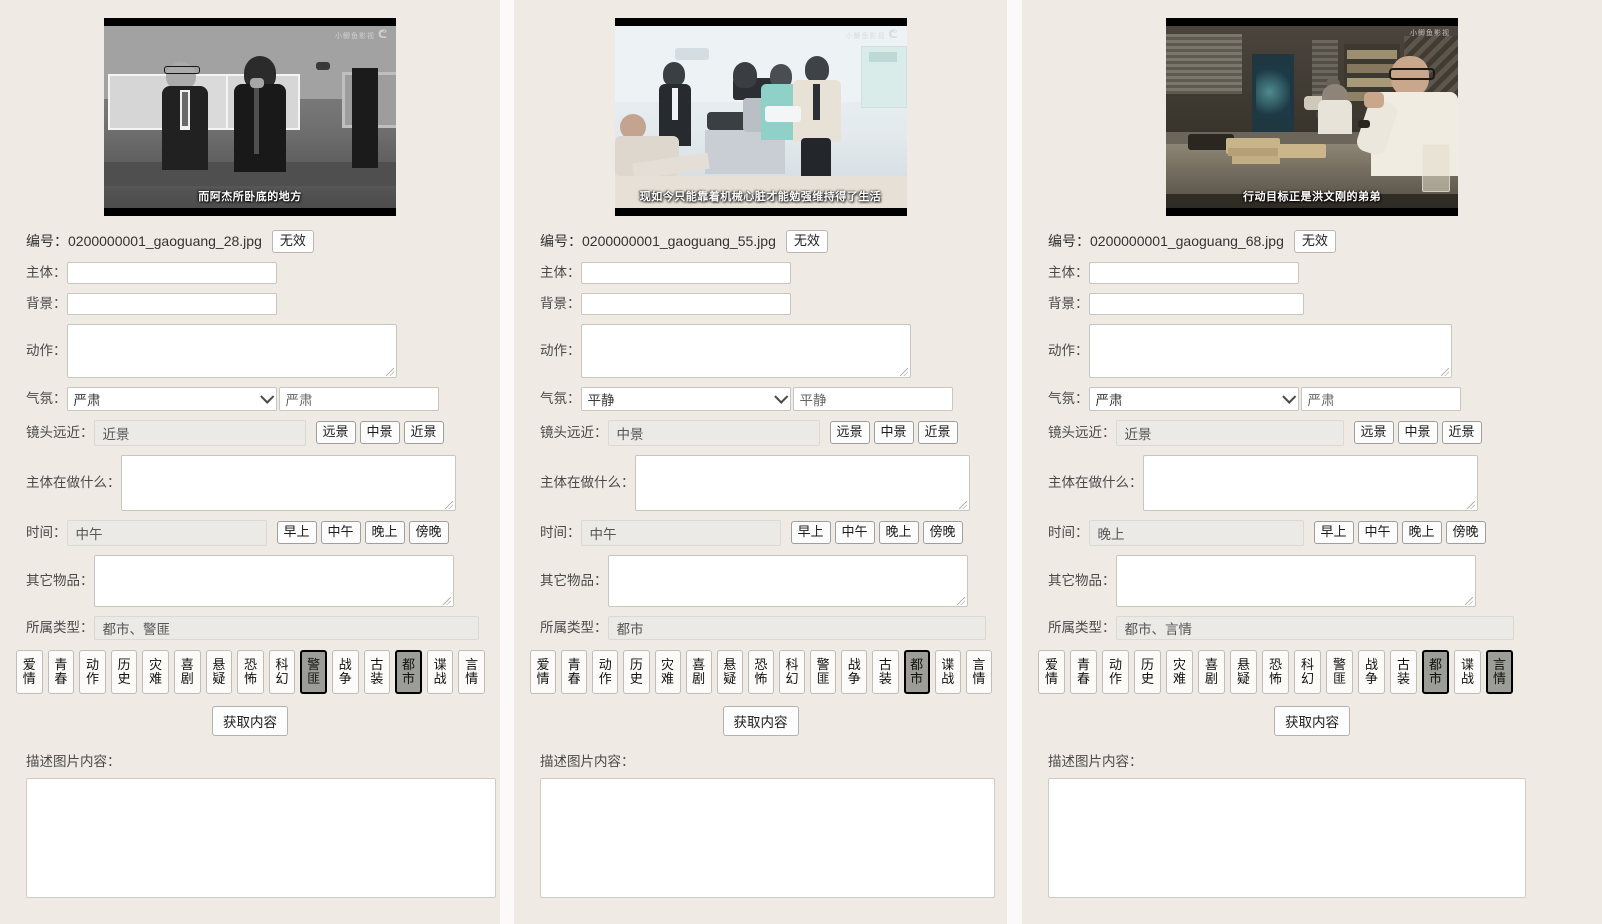 This screenshot has width=1602, height=924. Describe the element at coordinates (872, 398) in the screenshot. I see `mood-text-input: 平静` at that location.